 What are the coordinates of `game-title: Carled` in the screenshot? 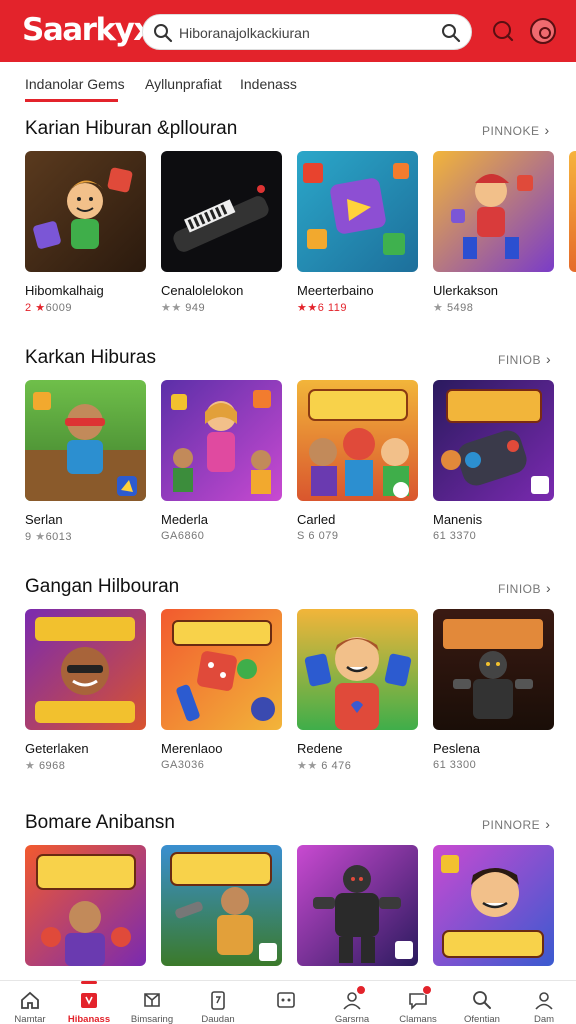 It's located at (316, 519).